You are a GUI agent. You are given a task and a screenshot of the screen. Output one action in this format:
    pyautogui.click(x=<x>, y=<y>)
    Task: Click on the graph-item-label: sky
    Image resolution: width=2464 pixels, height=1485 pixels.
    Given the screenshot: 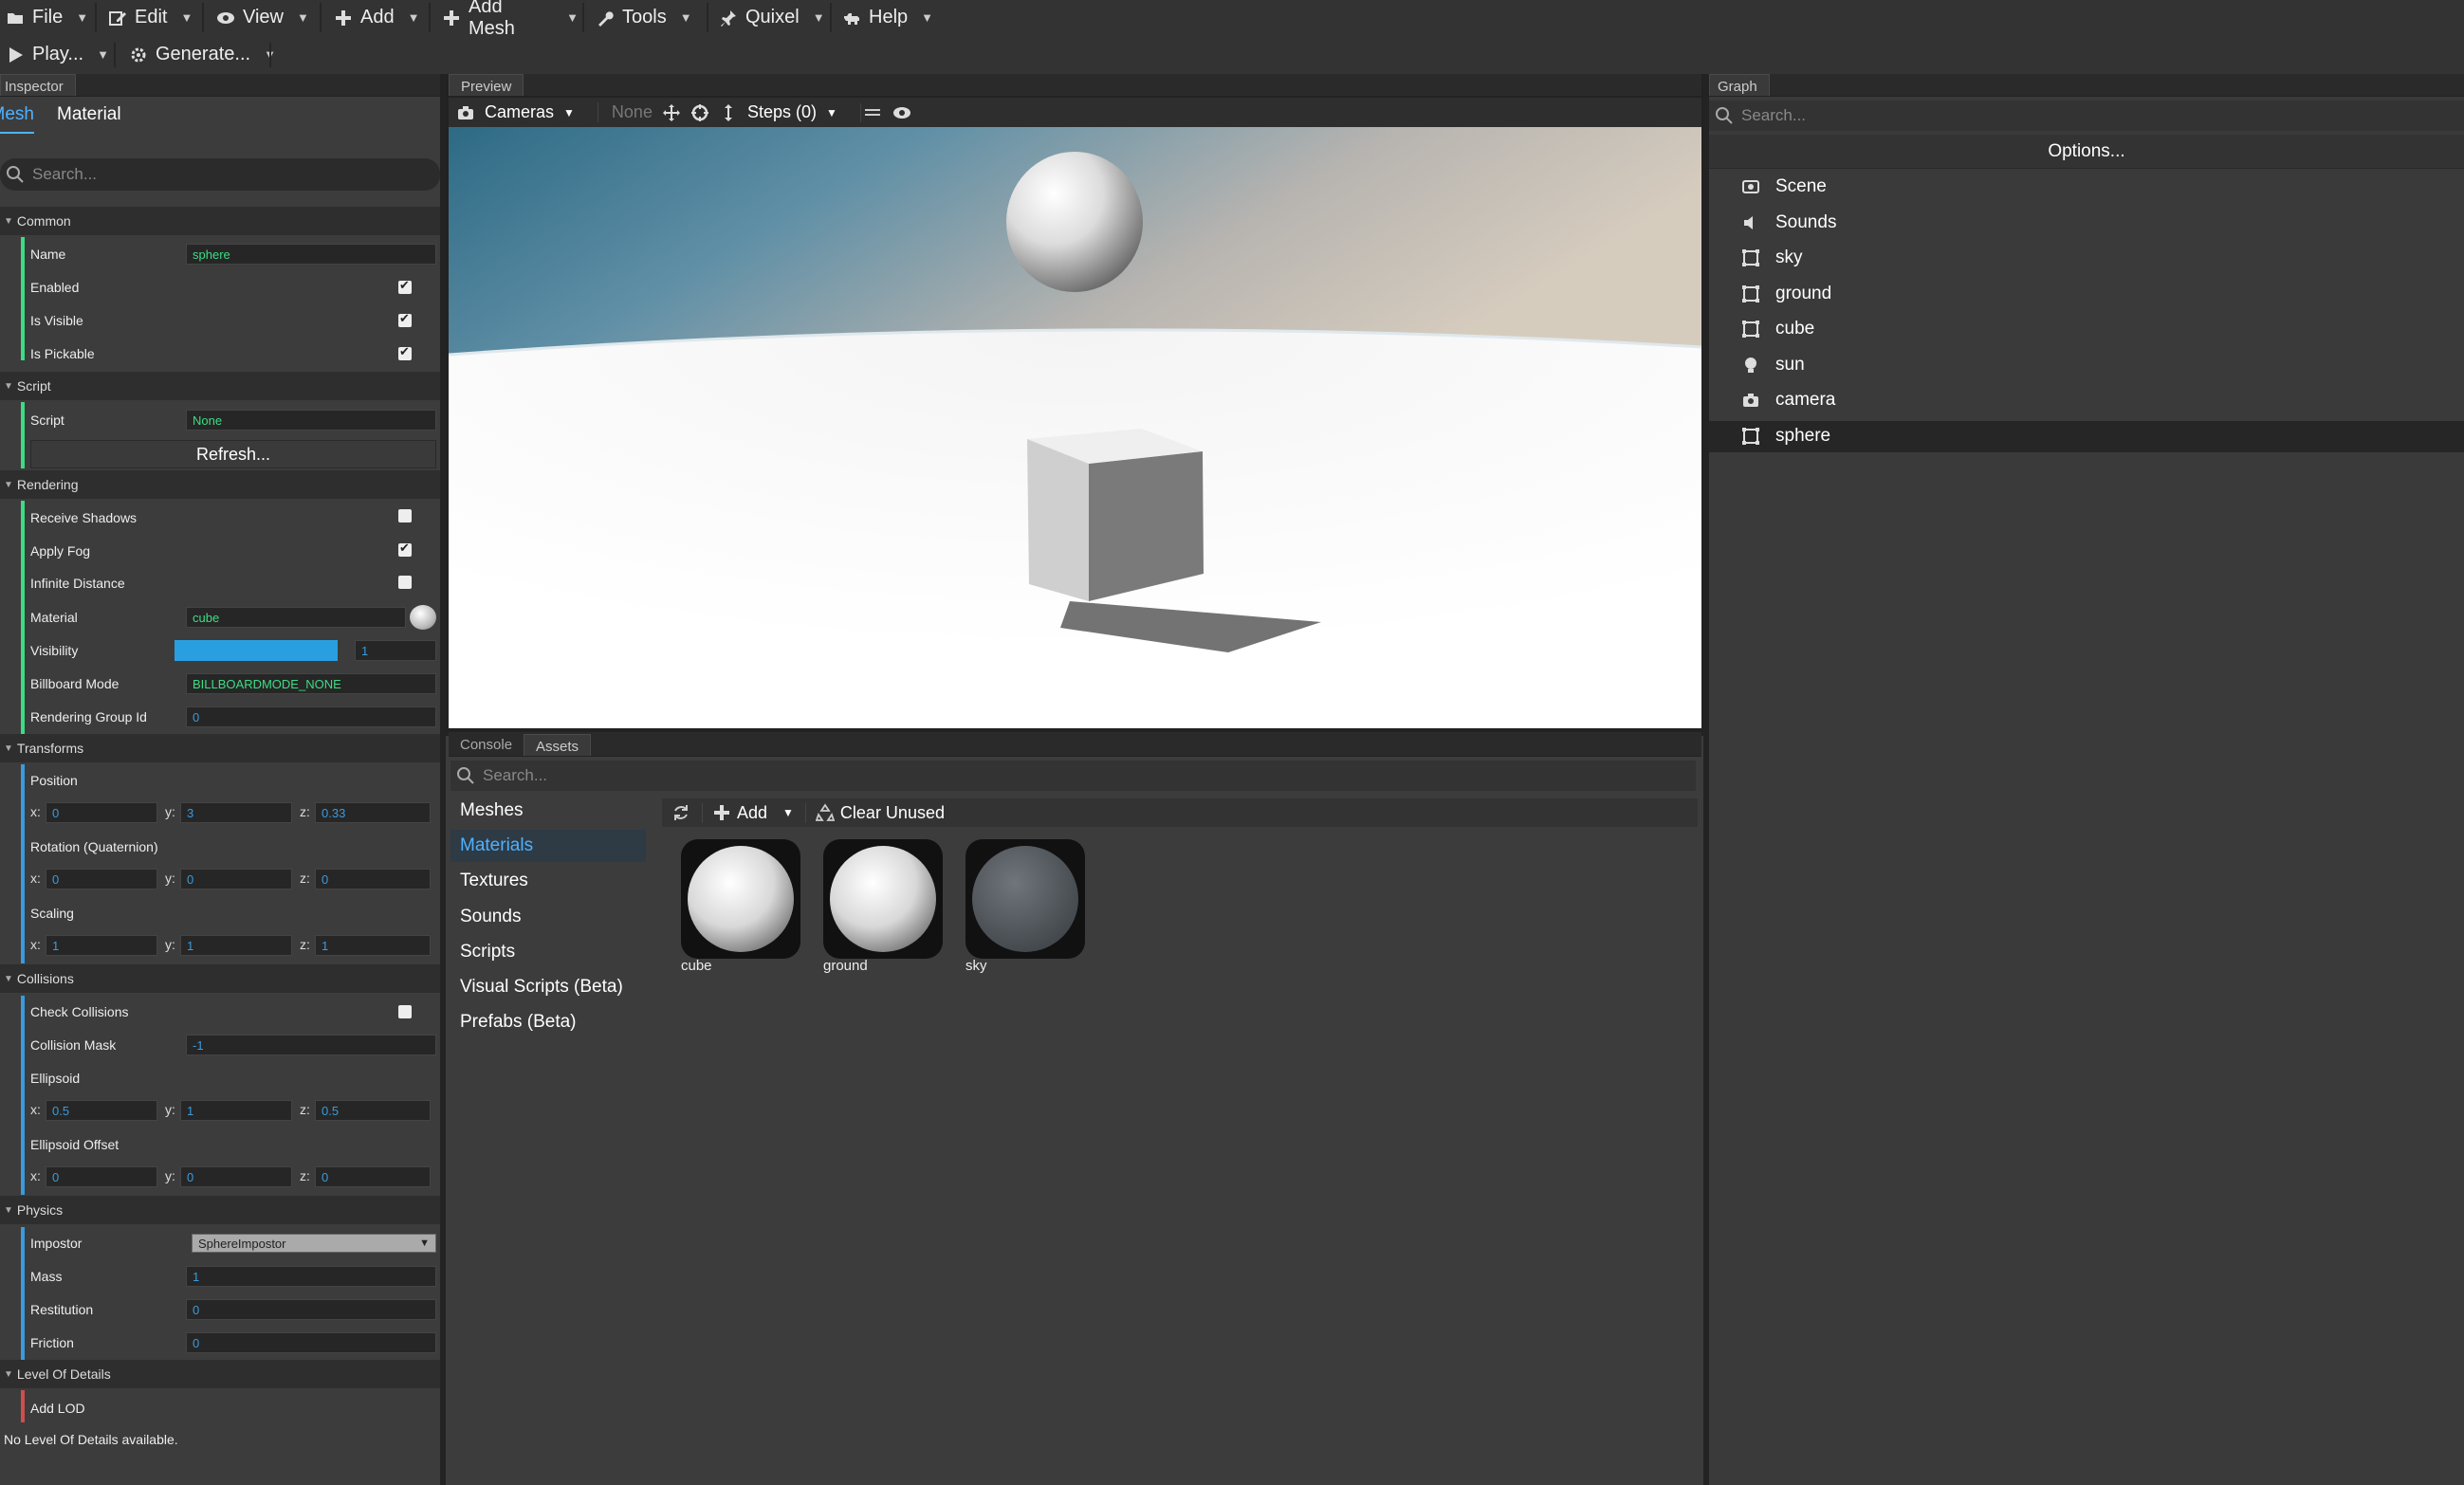 What is the action you would take?
    pyautogui.click(x=1789, y=257)
    